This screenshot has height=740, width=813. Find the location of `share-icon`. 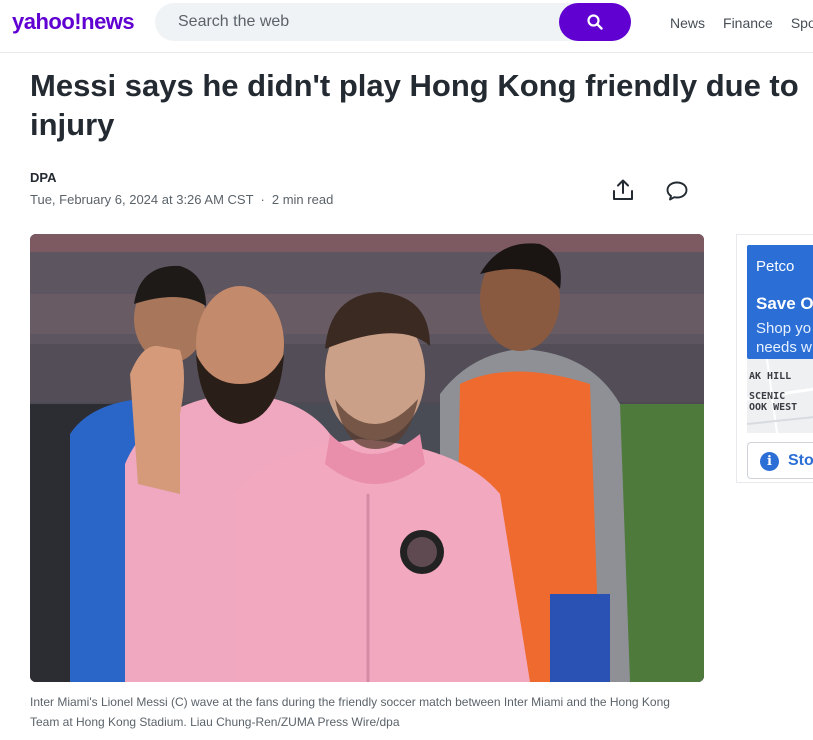

share-icon is located at coordinates (623, 189).